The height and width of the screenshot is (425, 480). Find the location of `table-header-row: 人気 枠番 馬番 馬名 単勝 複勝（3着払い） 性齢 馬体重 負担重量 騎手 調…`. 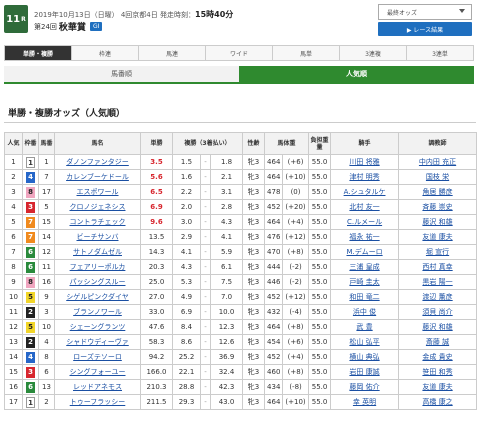

table-header-row: 人気 枠番 馬番 馬名 単勝 複勝（3着払い） 性齢 馬体重 負担重量 騎手 調… is located at coordinates (241, 143).